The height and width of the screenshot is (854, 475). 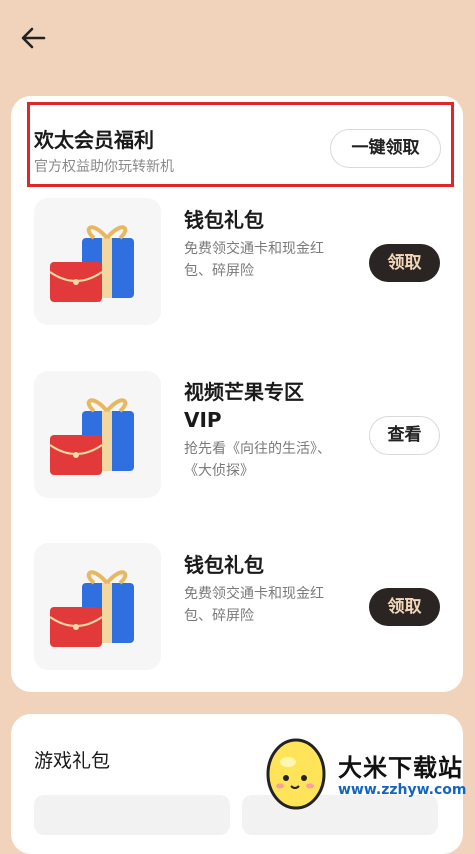 What do you see at coordinates (72, 761) in the screenshot?
I see `game-gifts-title: 游戏礼包` at bounding box center [72, 761].